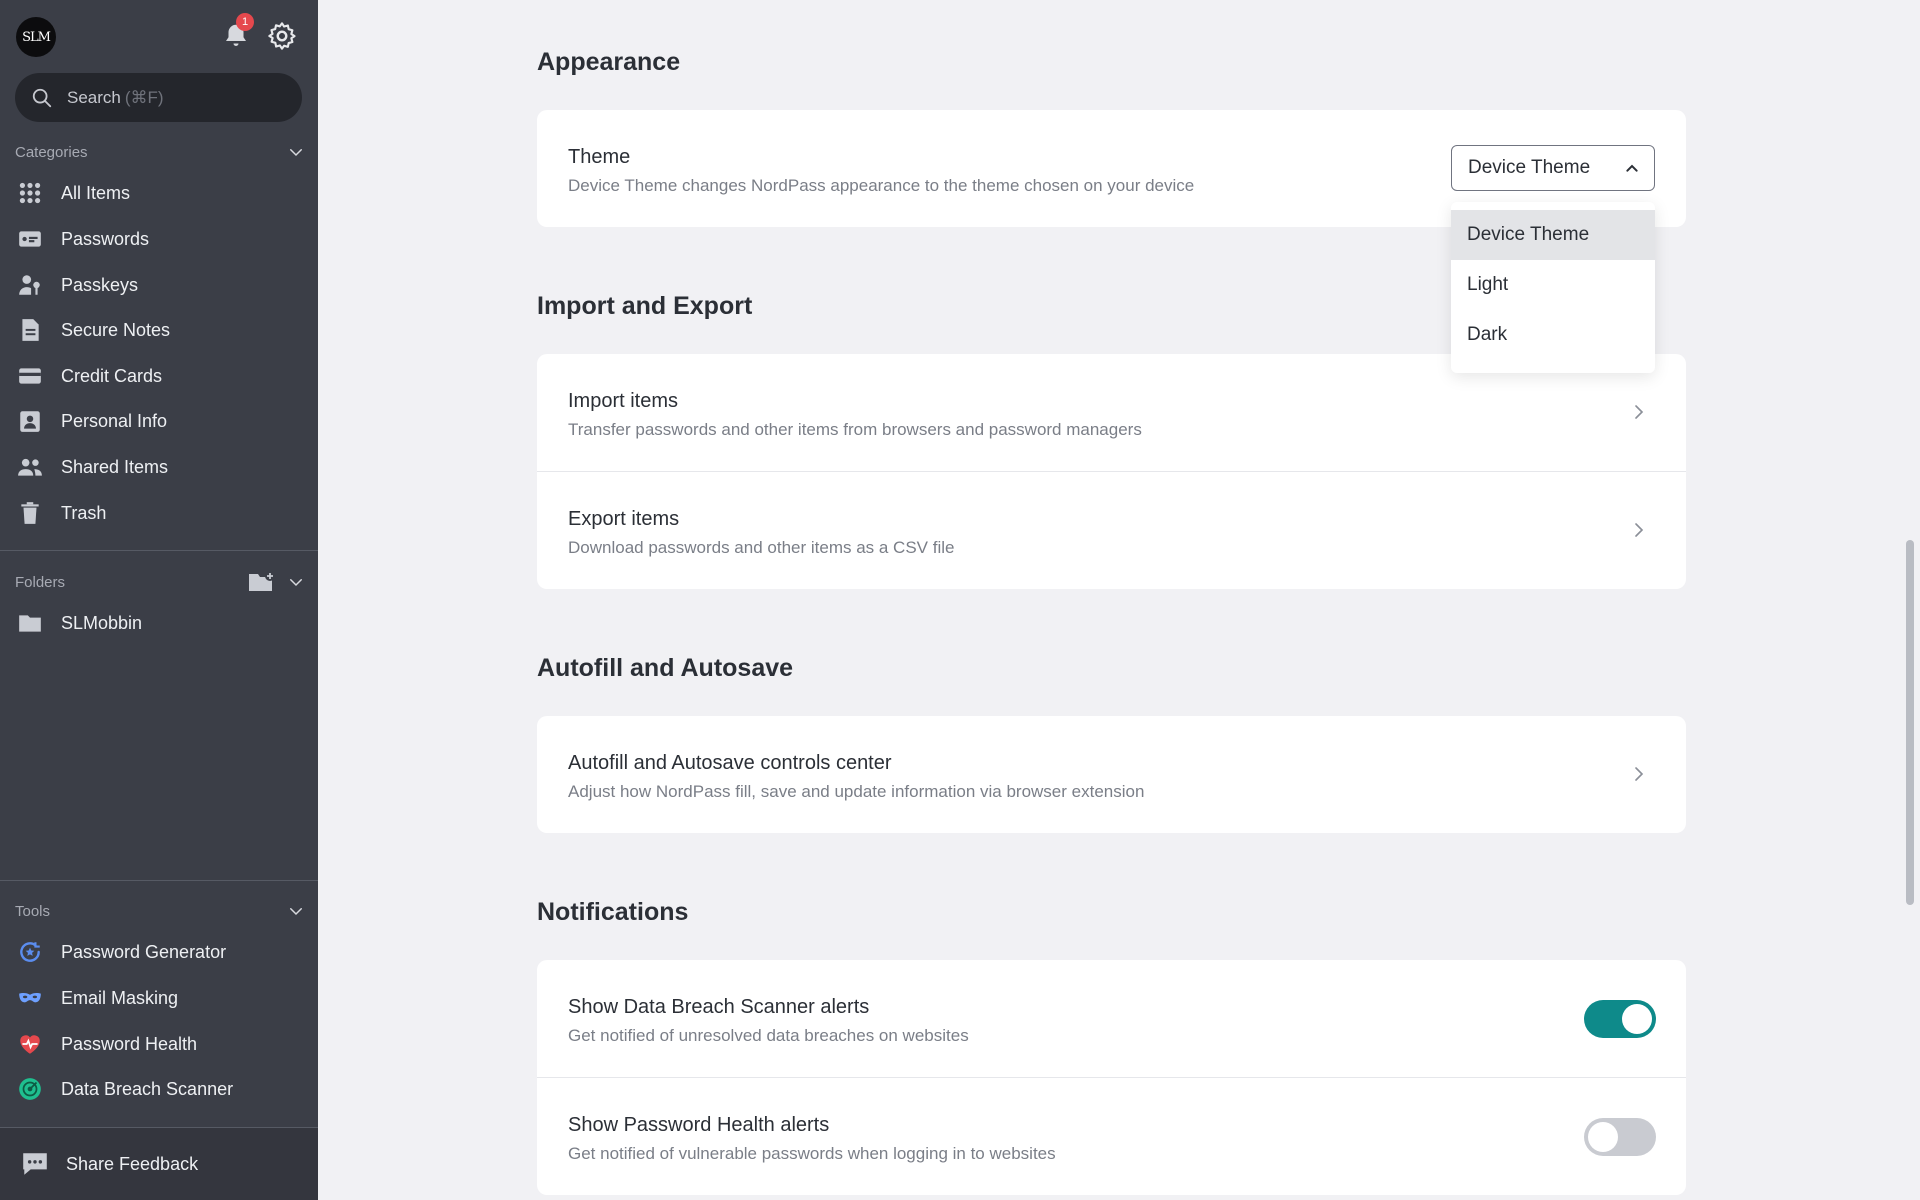 The height and width of the screenshot is (1200, 1920). Describe the element at coordinates (699, 1125) in the screenshot. I see `password-health-alerts-title: Show Password Health alerts` at that location.